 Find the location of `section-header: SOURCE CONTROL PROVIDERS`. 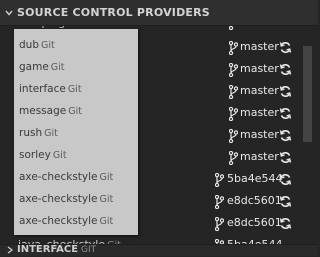

section-header: SOURCE CONTROL PROVIDERS is located at coordinates (159, 13).